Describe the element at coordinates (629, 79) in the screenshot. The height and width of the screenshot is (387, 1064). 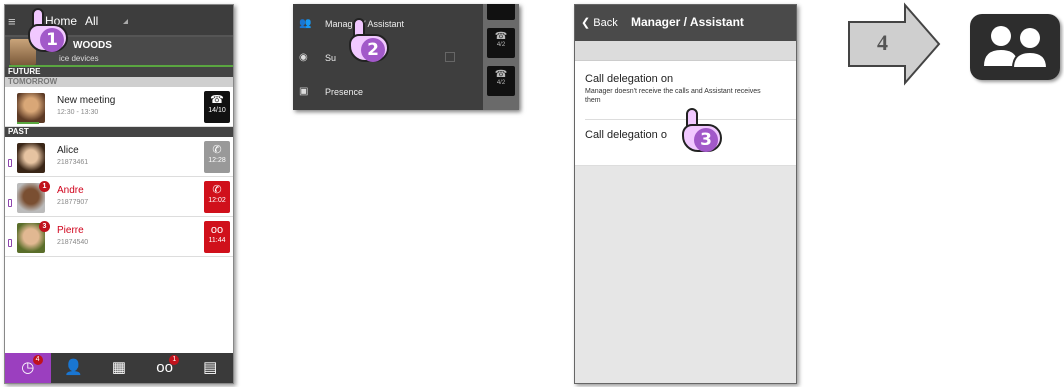
I see `option-delegation-on: Call delegation on` at that location.